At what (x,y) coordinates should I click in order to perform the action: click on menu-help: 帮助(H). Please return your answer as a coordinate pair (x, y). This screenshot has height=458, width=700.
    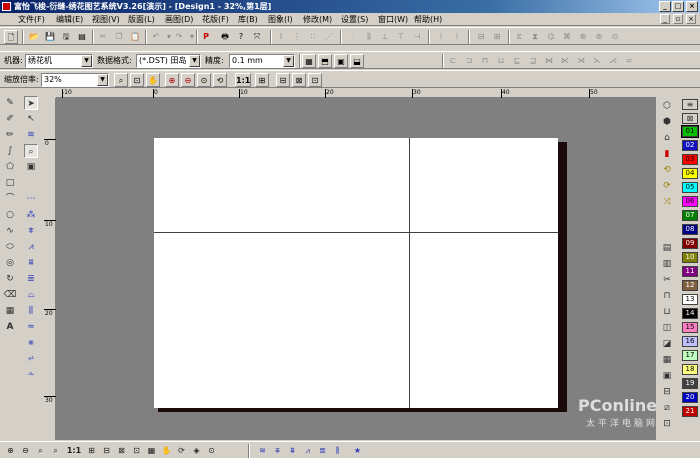
    Looking at the image, I should click on (428, 19).